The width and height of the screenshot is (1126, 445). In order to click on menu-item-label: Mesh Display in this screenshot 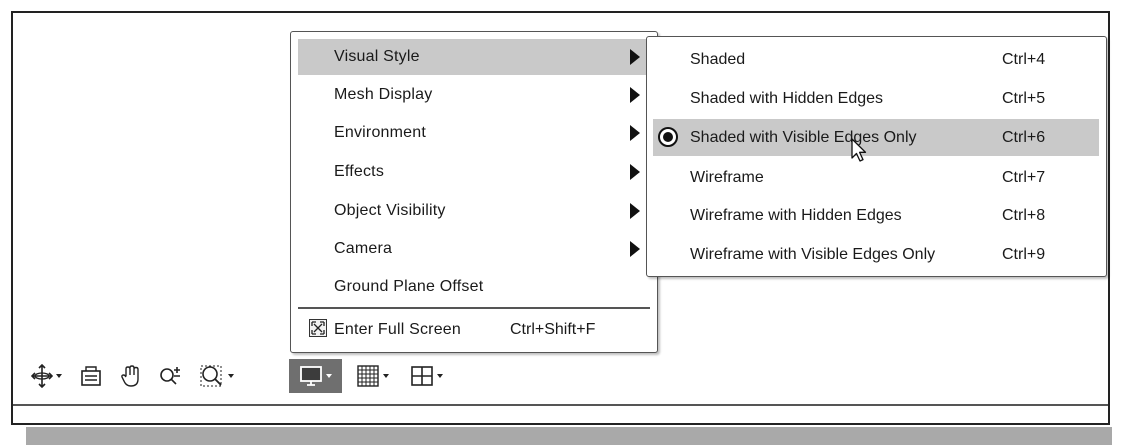, I will do `click(383, 94)`.